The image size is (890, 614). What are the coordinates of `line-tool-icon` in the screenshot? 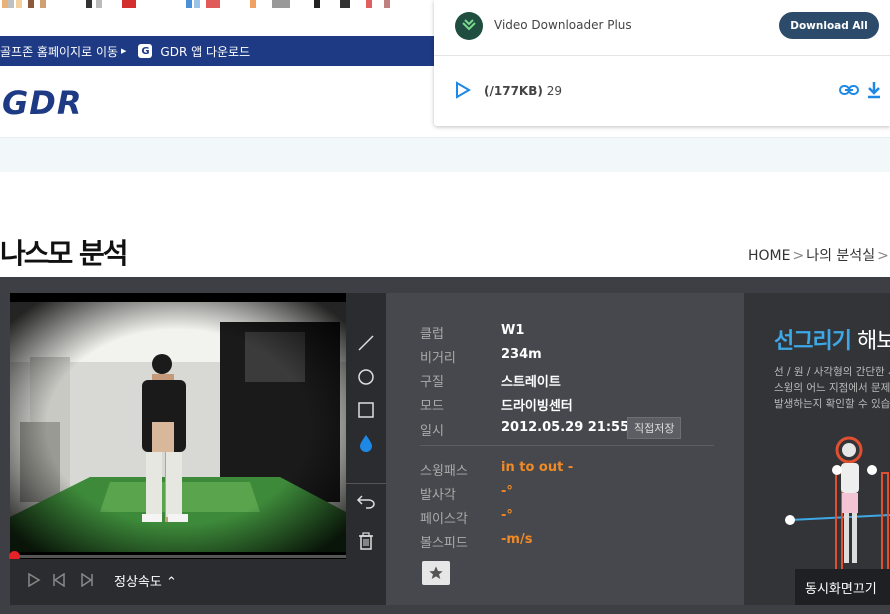 It's located at (366, 343).